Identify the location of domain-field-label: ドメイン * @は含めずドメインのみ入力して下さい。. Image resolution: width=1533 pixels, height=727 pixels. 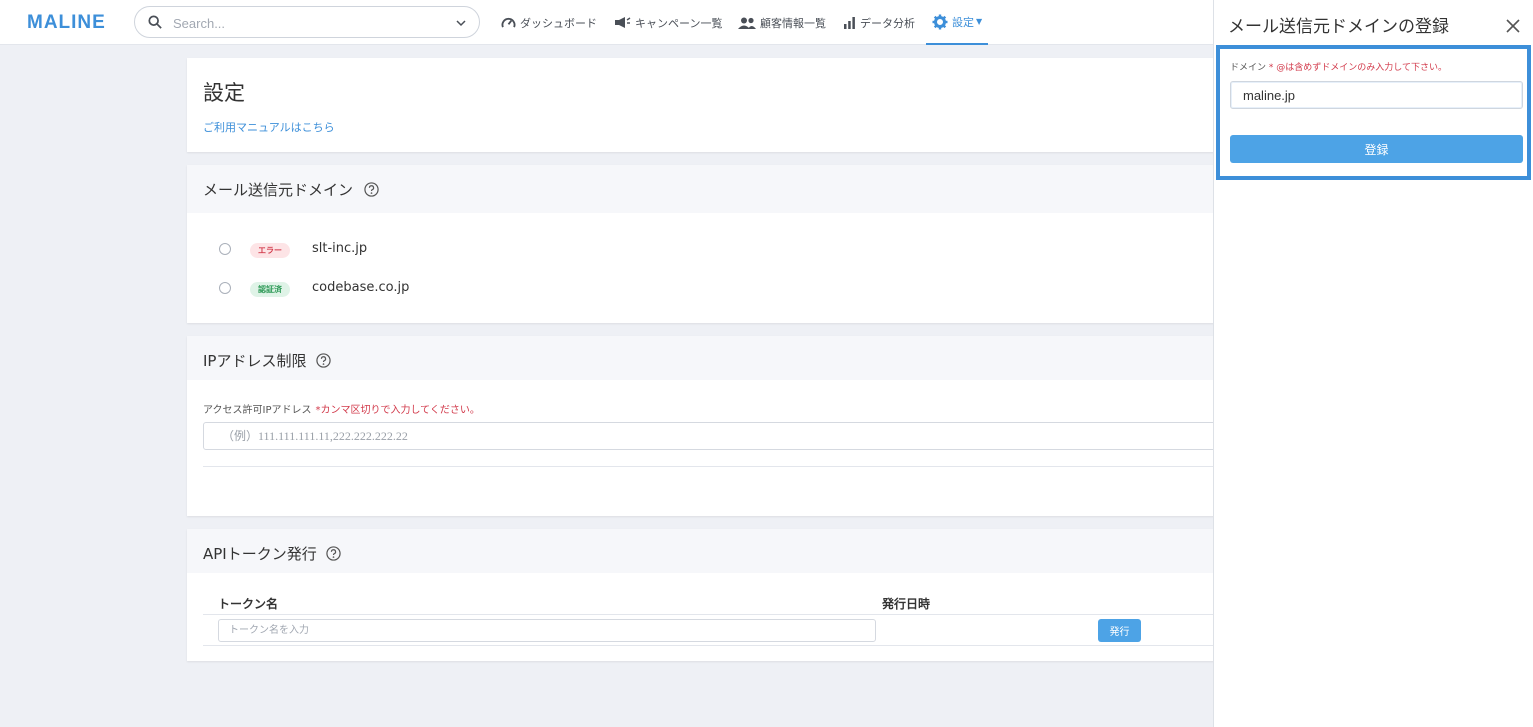
(1338, 66).